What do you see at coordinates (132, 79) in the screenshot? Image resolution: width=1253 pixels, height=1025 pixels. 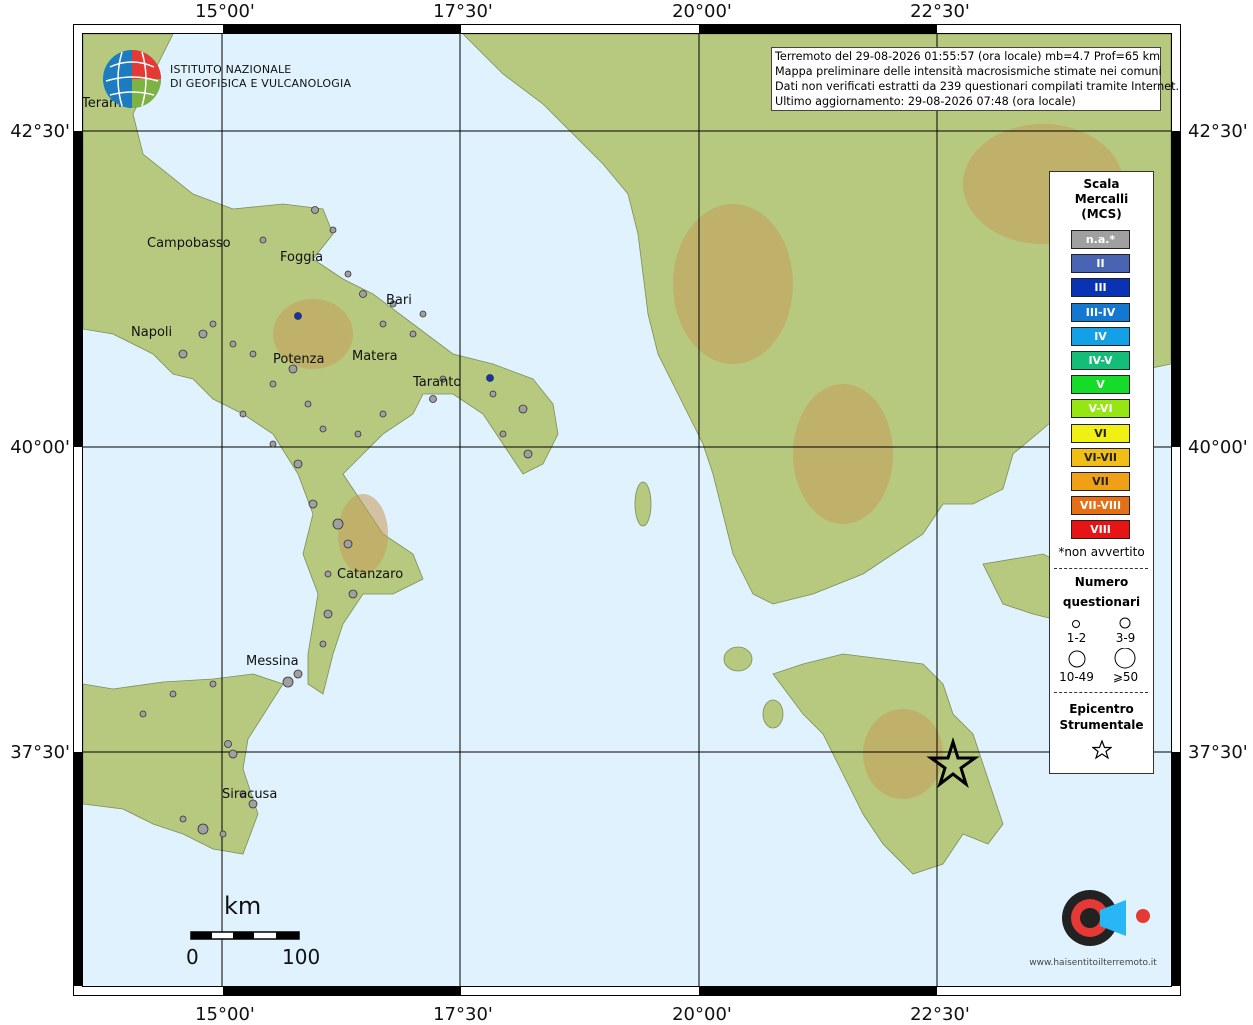 I see `ingv-logo-icon` at bounding box center [132, 79].